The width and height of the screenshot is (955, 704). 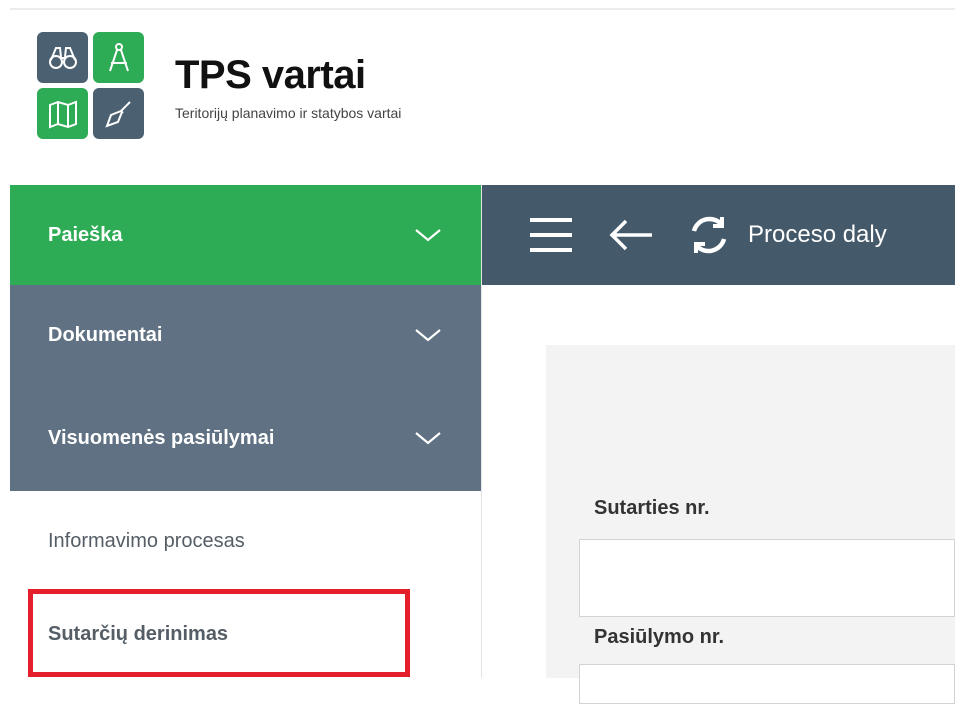 I want to click on back-button, so click(x=631, y=235).